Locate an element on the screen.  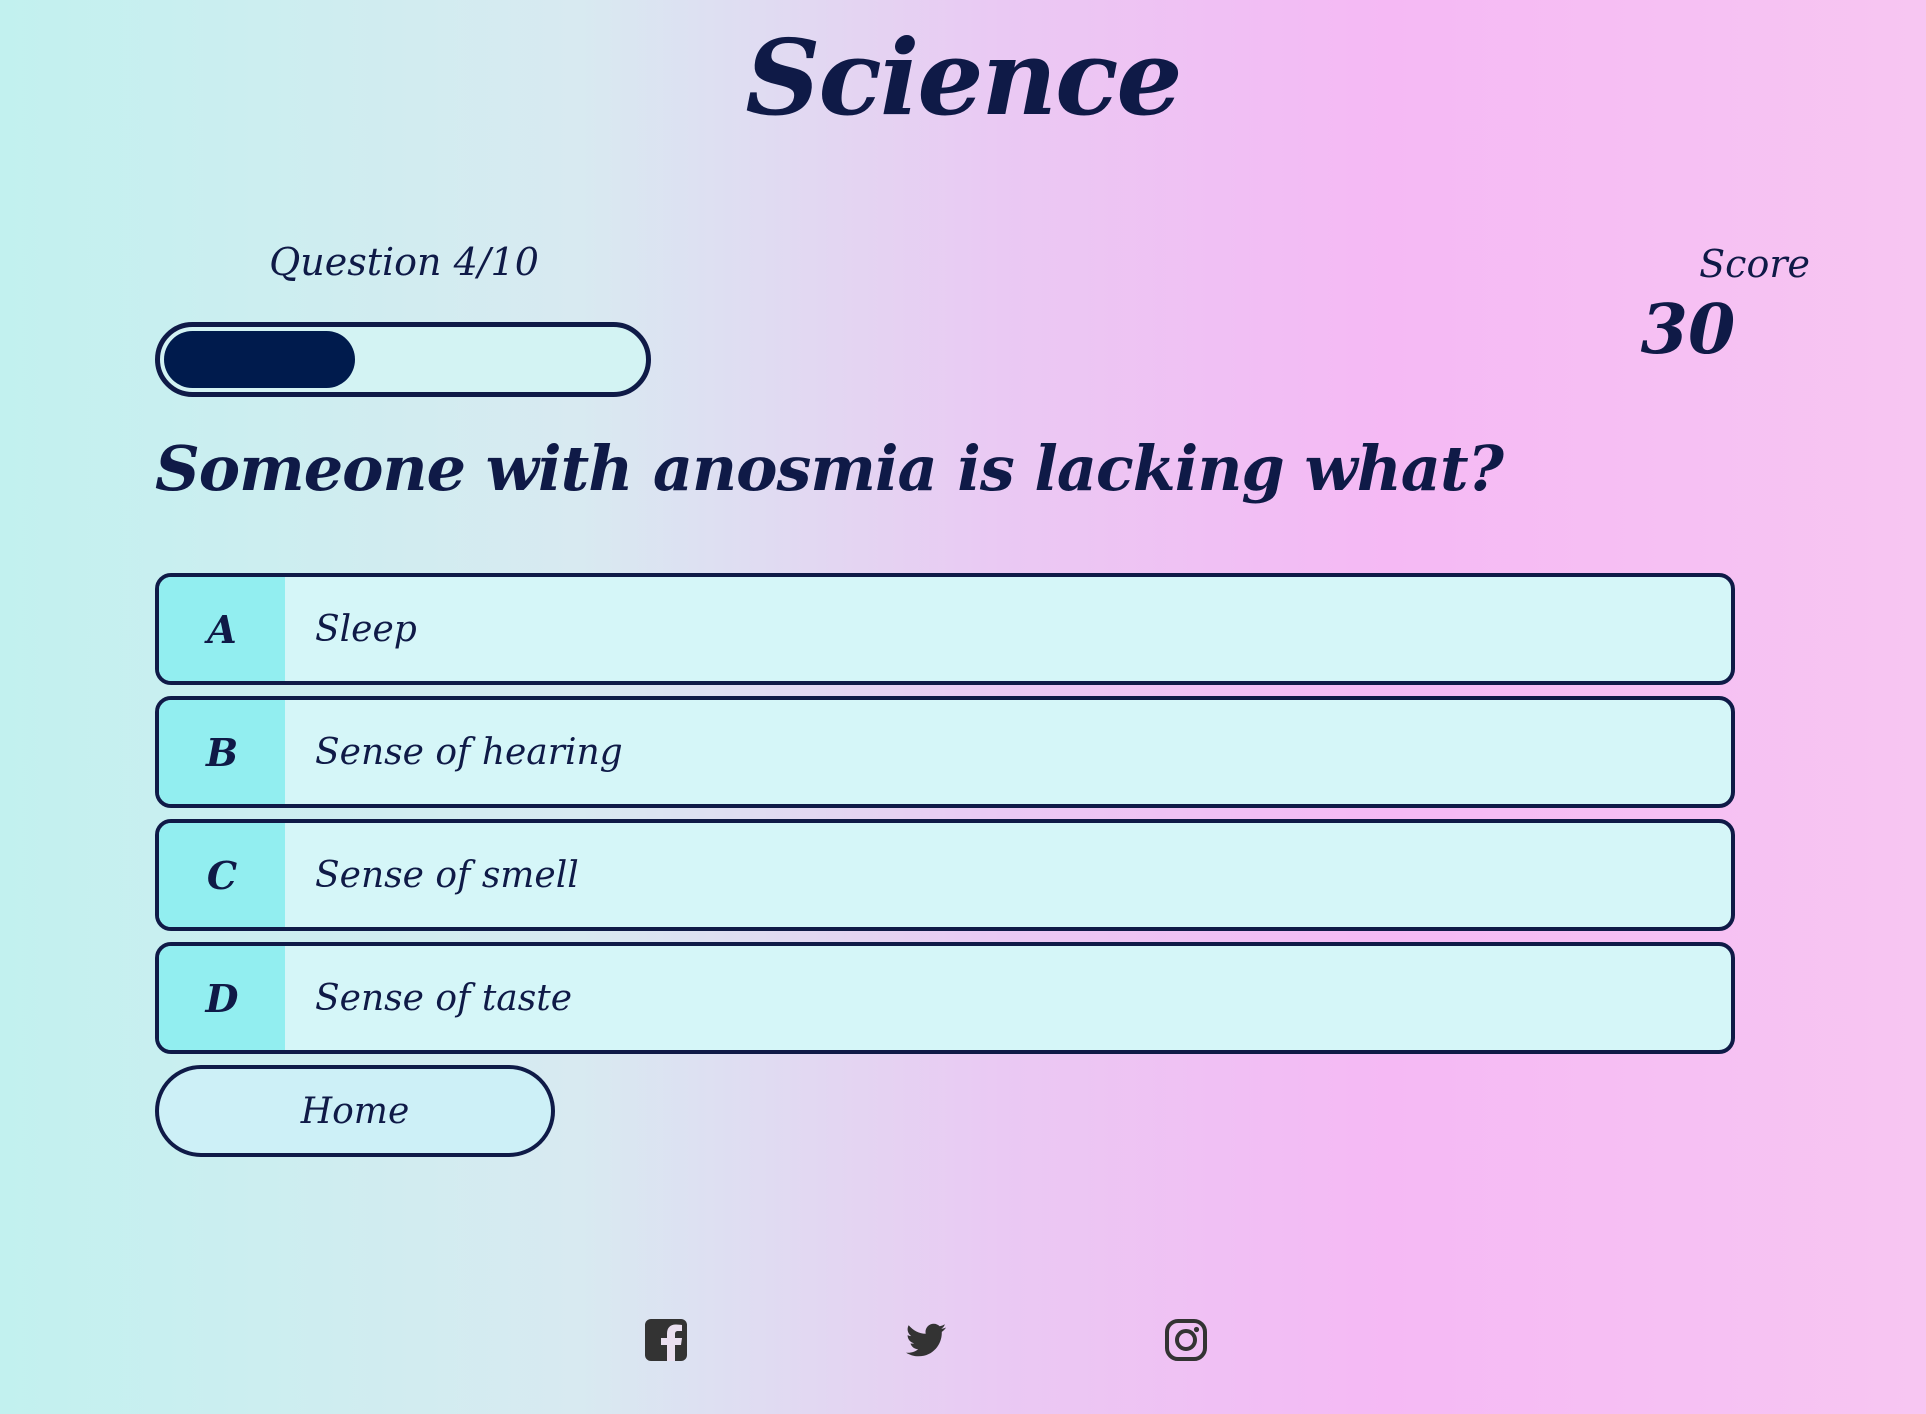
answer-option-b: B Sense of hearing is located at coordinates (945, 752).